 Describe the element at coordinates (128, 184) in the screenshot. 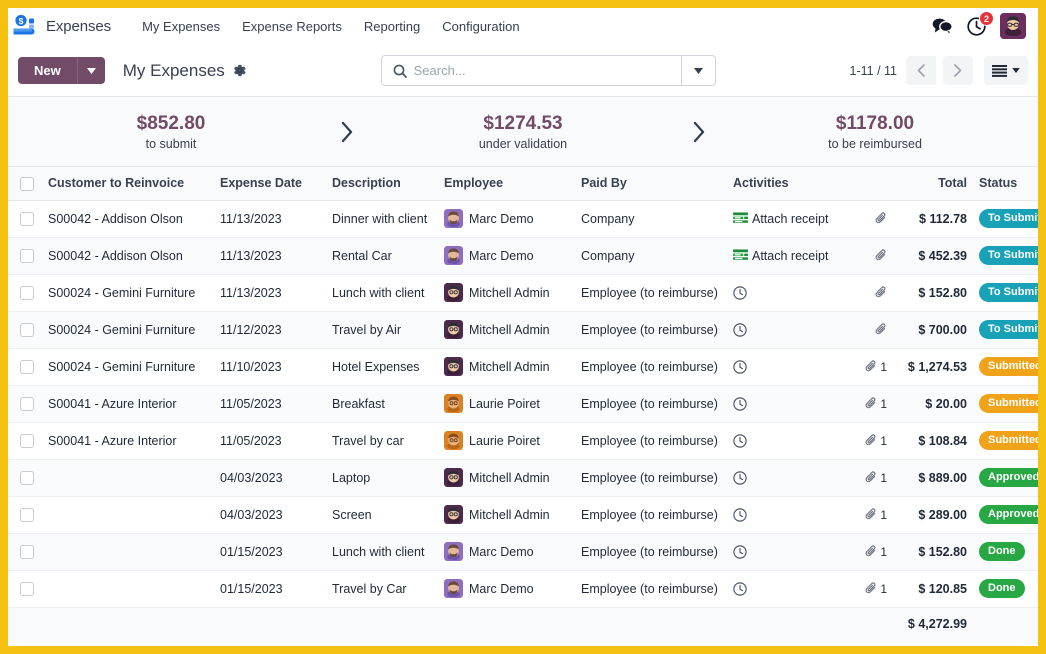

I see `column-header-customer-to-reinvoice: Customer to Reinvoice` at that location.